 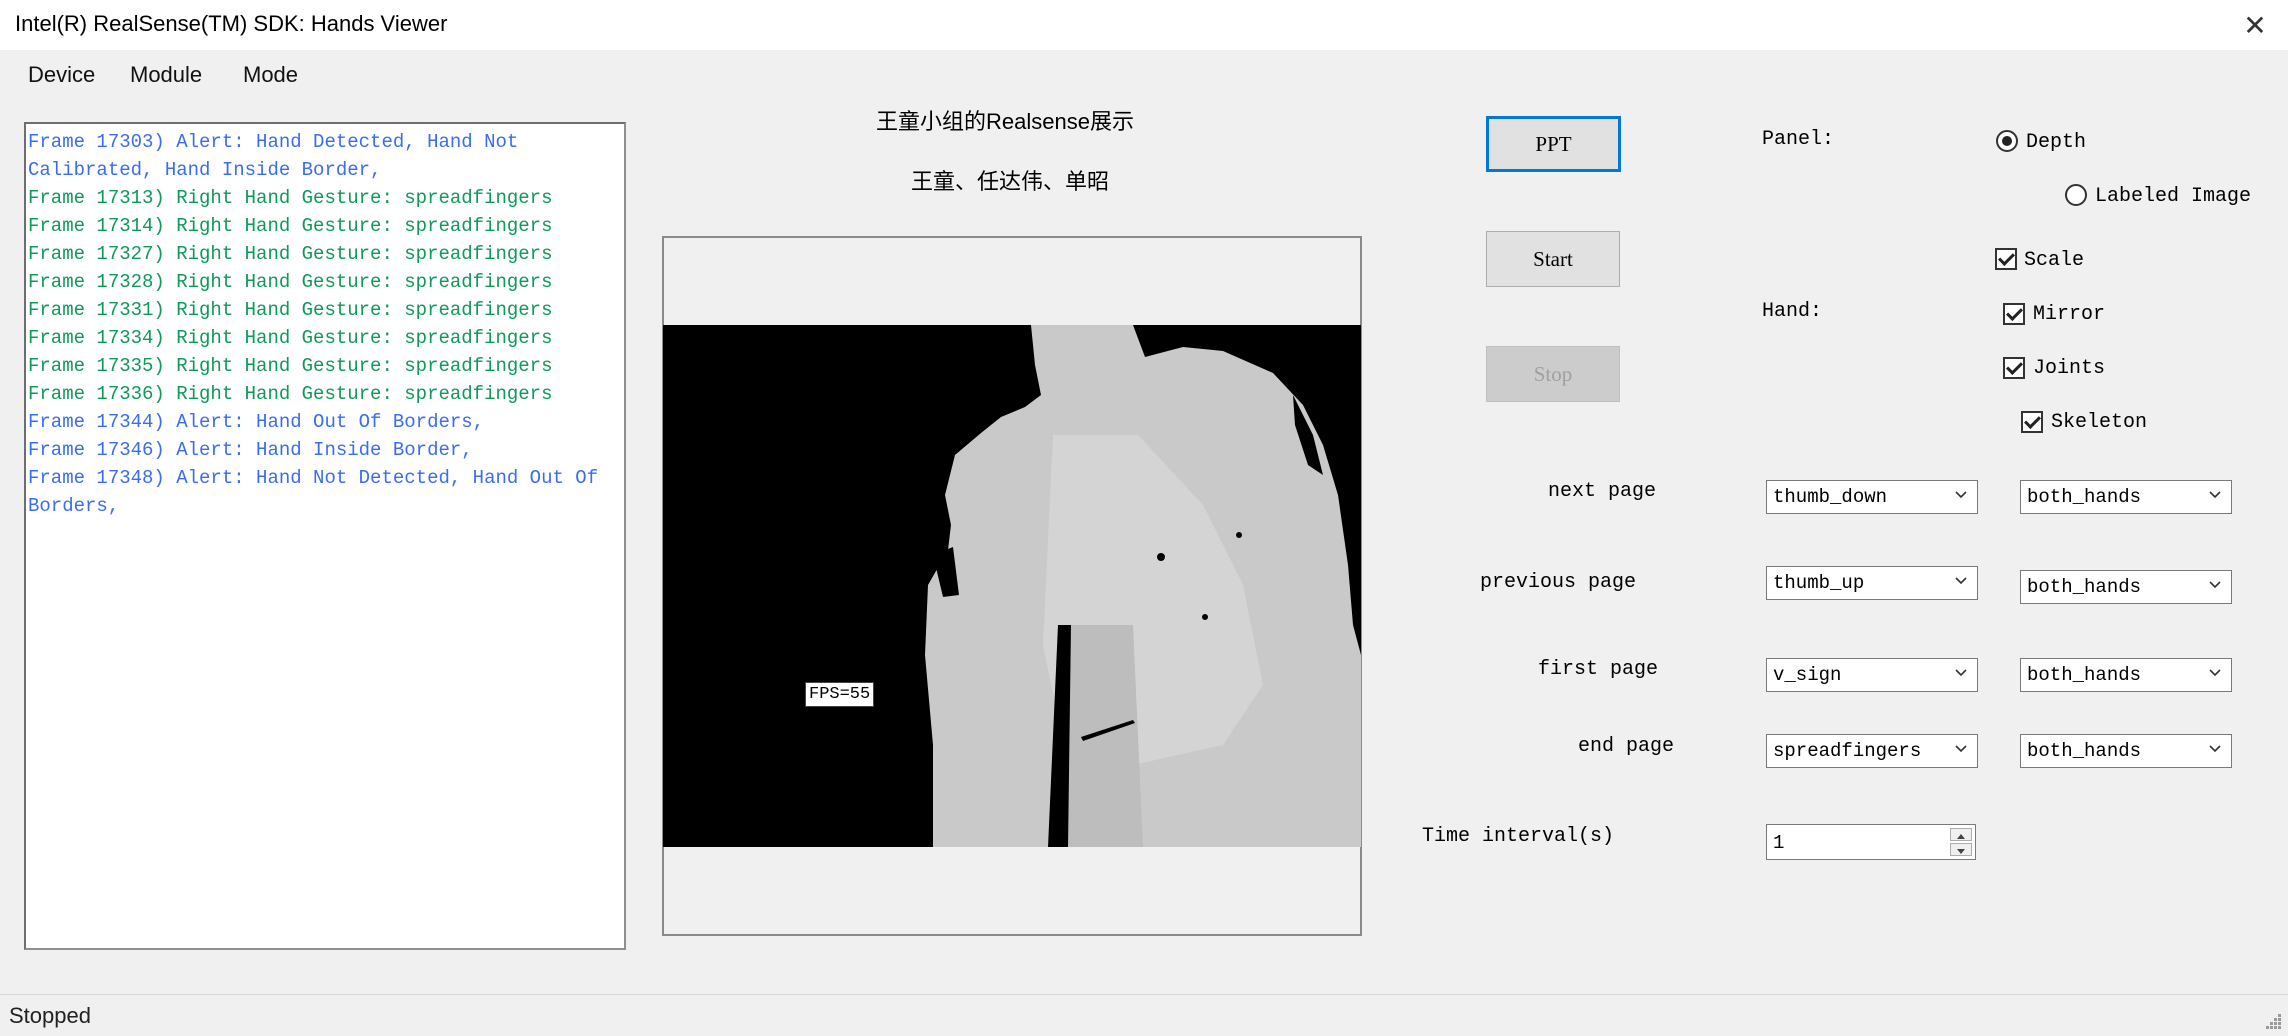 What do you see at coordinates (2014, 314) in the screenshot?
I see `mirror-checkbox` at bounding box center [2014, 314].